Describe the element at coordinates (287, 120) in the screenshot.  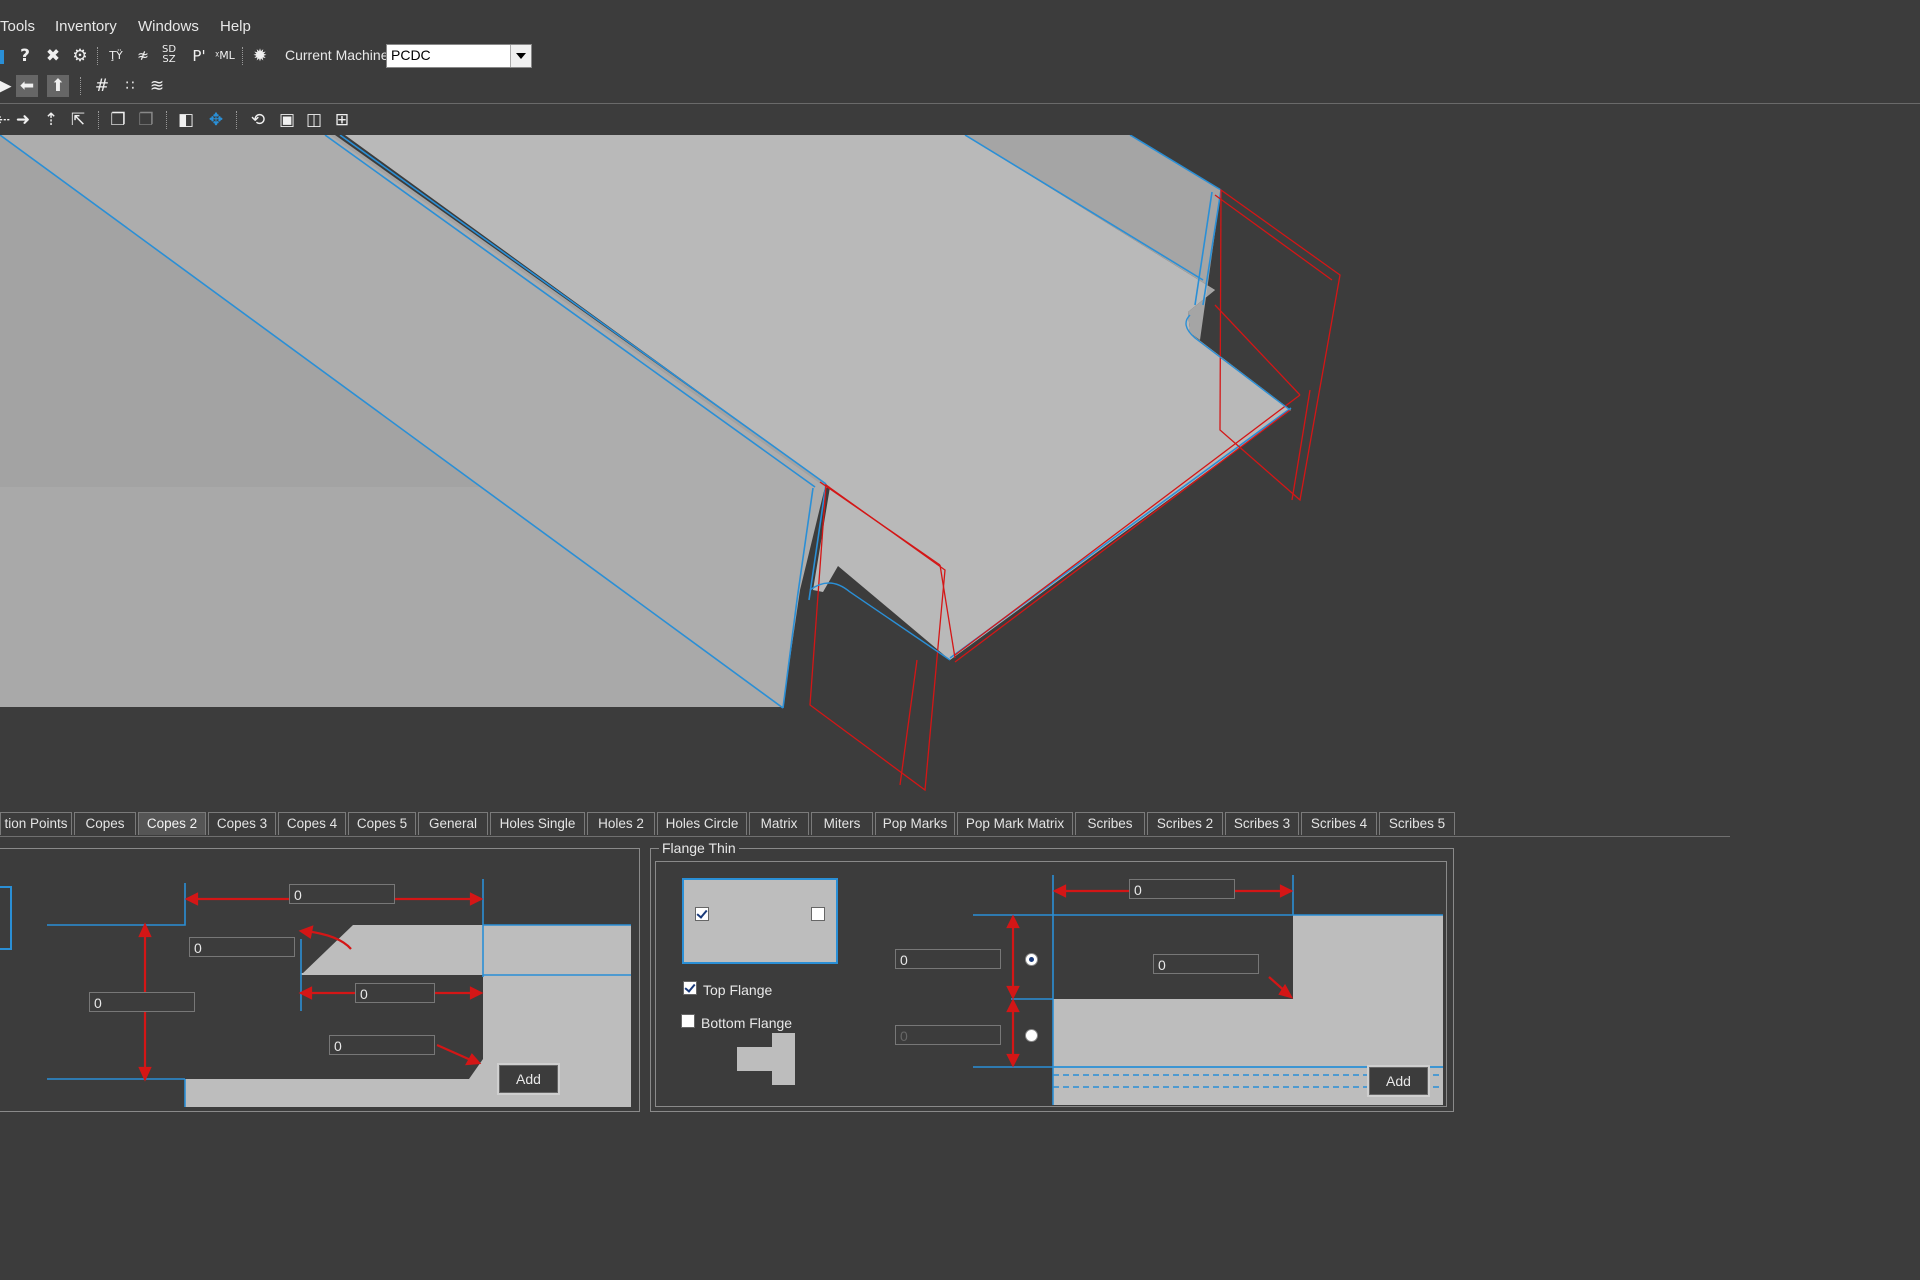
I see `view-single-icon: ▣` at that location.